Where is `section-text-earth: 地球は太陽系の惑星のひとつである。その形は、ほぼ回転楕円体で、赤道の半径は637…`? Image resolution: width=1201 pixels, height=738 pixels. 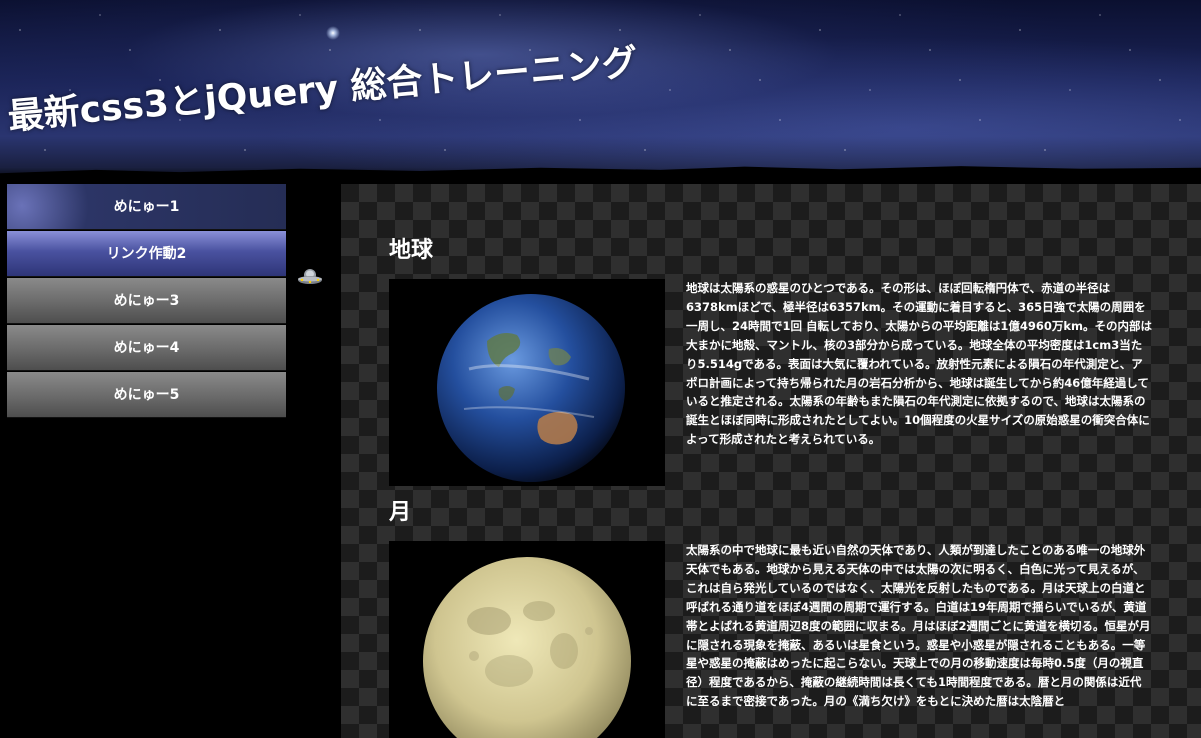
section-text-earth: 地球は太陽系の惑星のひとつである。その形は、ほぼ回転楕円体で、赤道の半径は637… is located at coordinates (919, 364).